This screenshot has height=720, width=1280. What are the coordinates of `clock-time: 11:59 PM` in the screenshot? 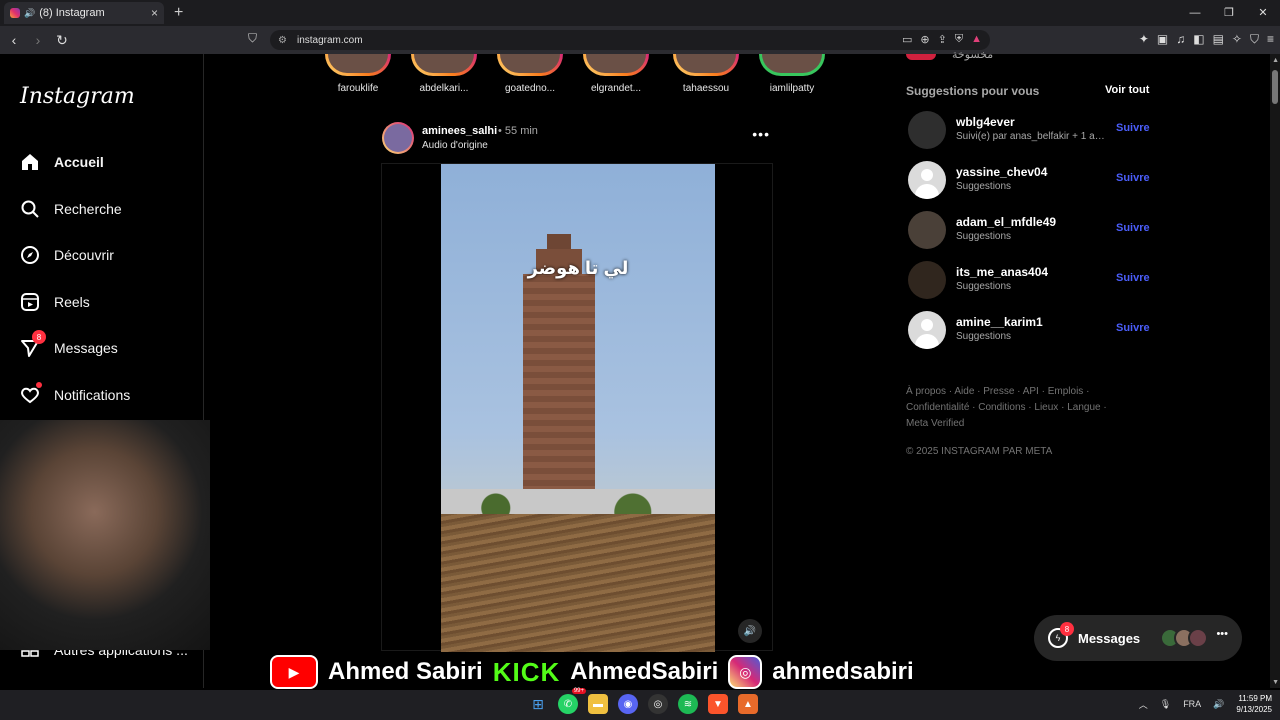 It's located at (1255, 698).